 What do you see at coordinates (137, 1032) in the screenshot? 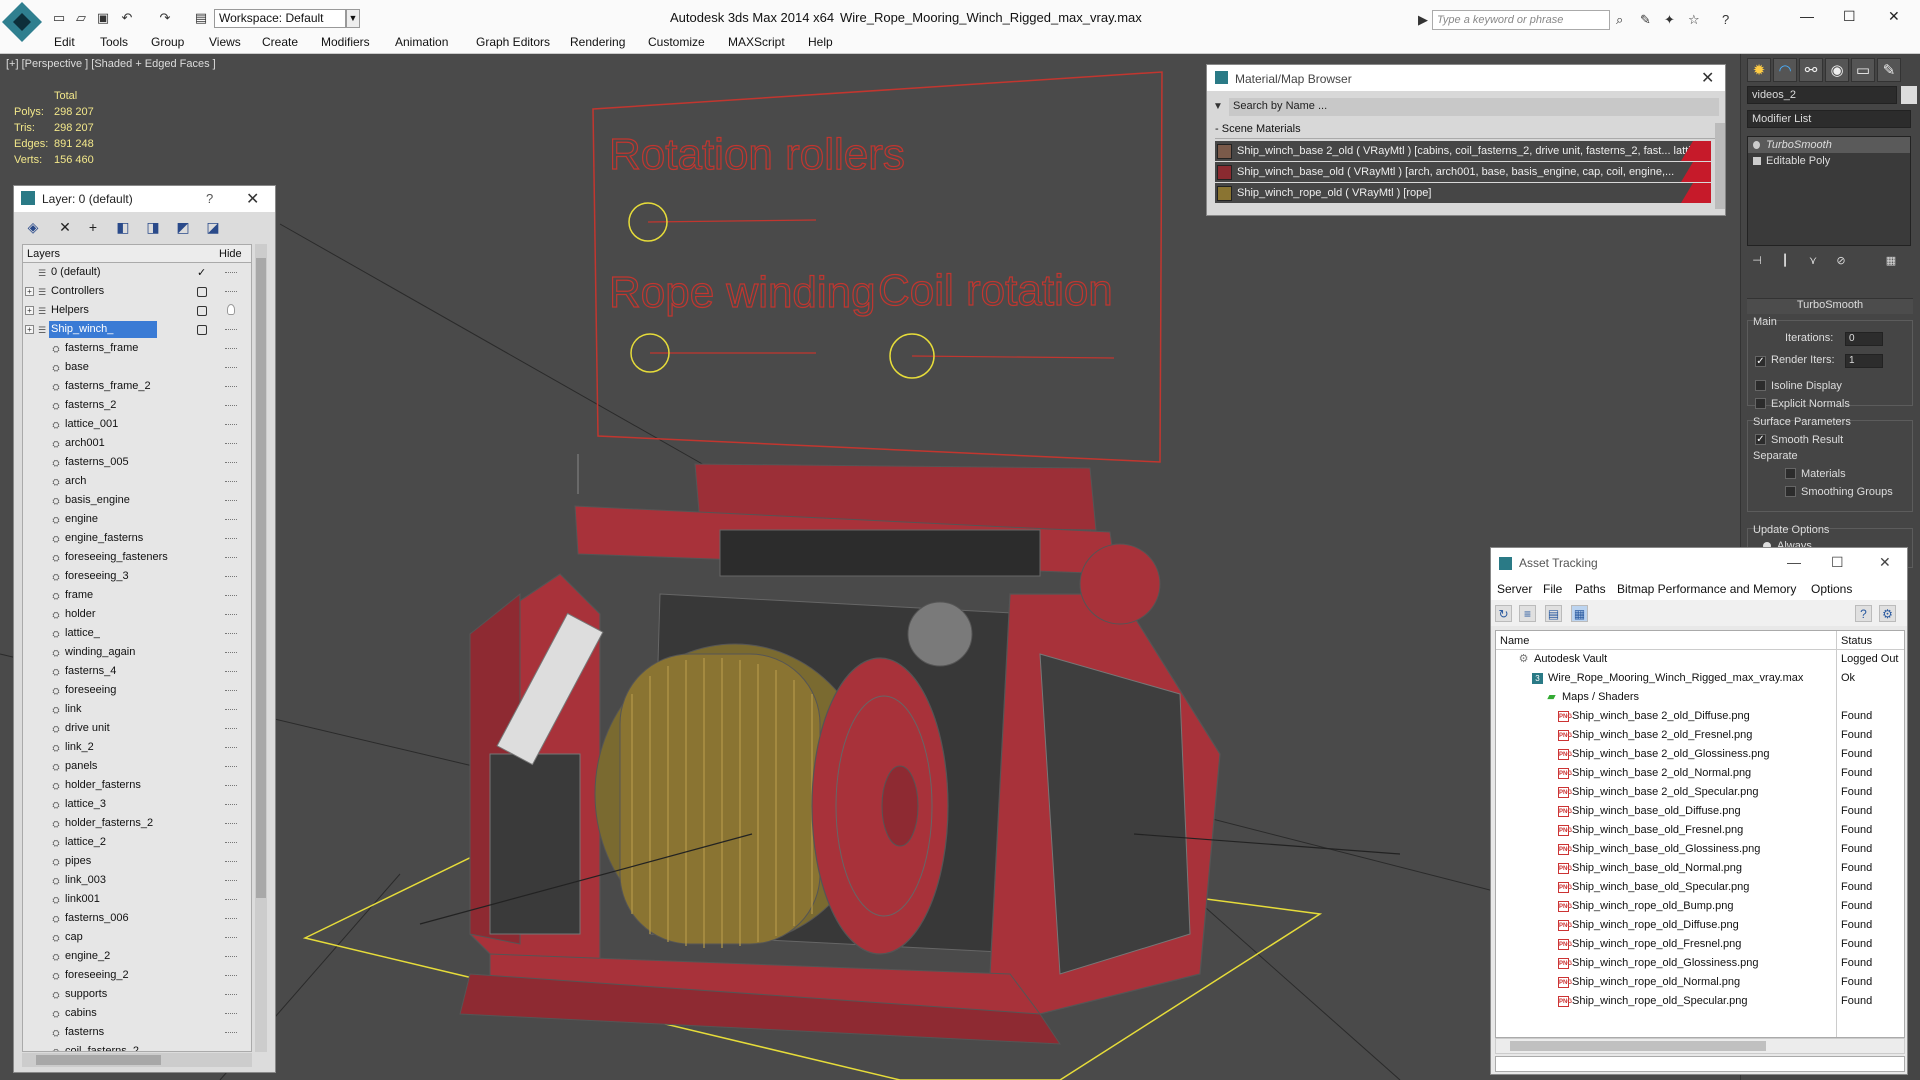
I see `object-row: ⛭ fasterns` at bounding box center [137, 1032].